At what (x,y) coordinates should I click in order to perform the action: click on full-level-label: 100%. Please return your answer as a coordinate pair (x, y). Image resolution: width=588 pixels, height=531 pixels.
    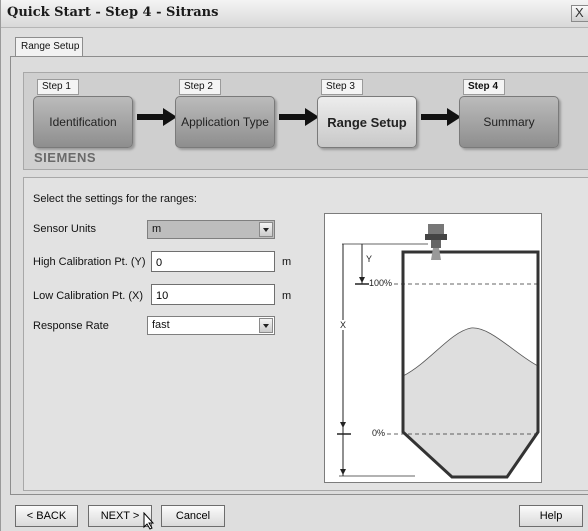
    Looking at the image, I should click on (381, 283).